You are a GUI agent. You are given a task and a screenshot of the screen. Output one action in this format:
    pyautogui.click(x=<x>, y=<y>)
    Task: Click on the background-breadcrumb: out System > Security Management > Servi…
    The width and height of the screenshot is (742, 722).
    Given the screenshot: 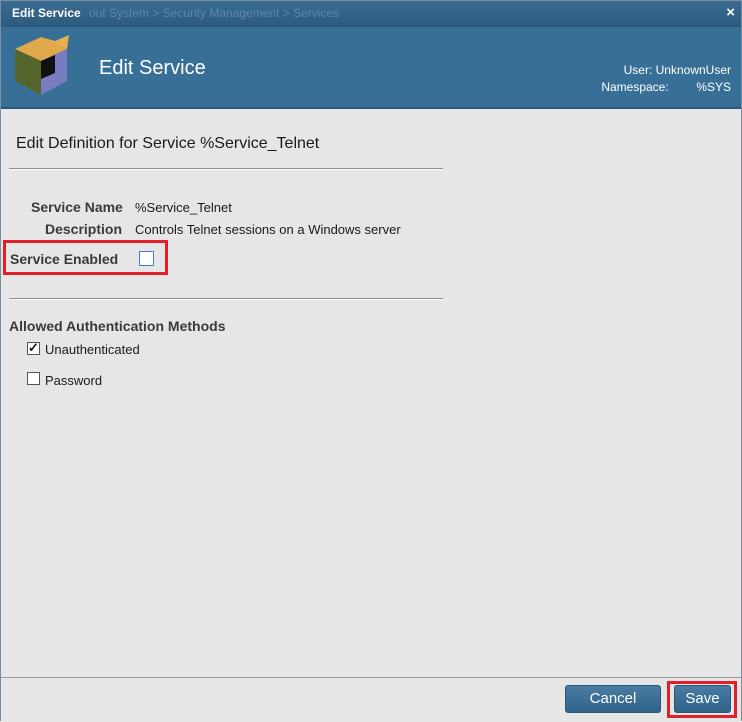 What is the action you would take?
    pyautogui.click(x=214, y=13)
    